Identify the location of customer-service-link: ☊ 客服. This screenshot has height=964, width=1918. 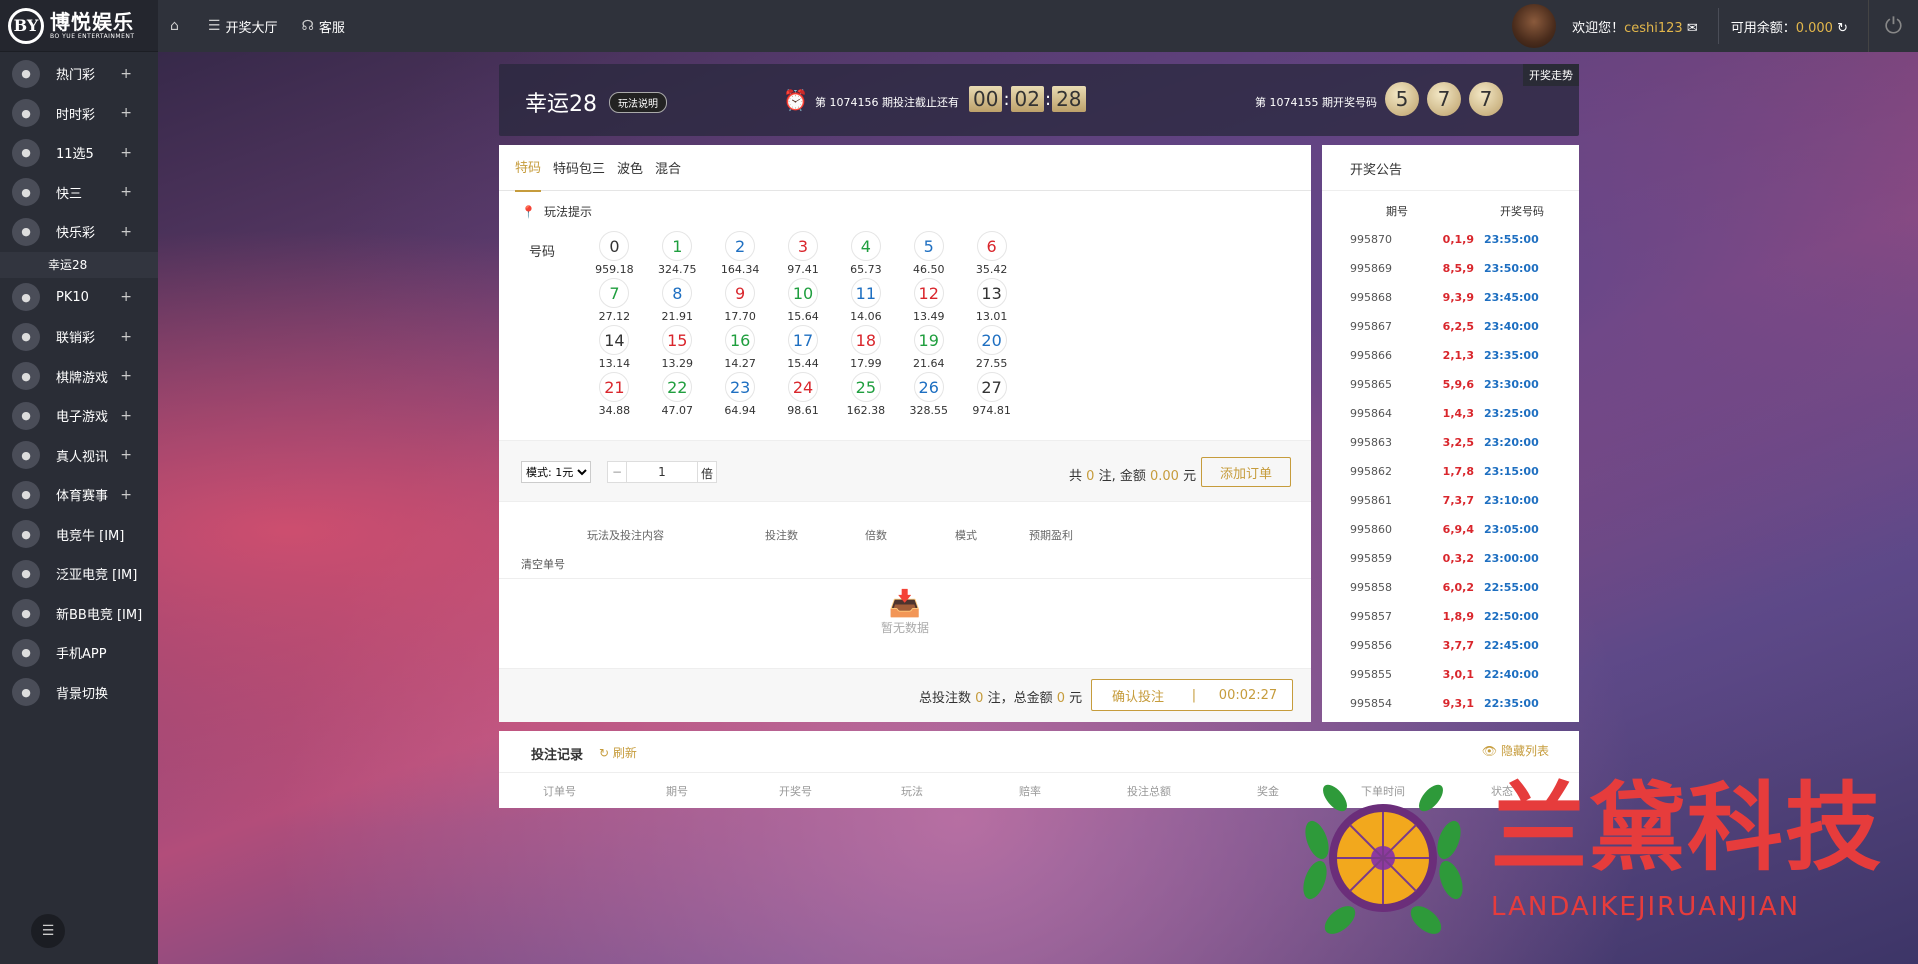
(322, 26).